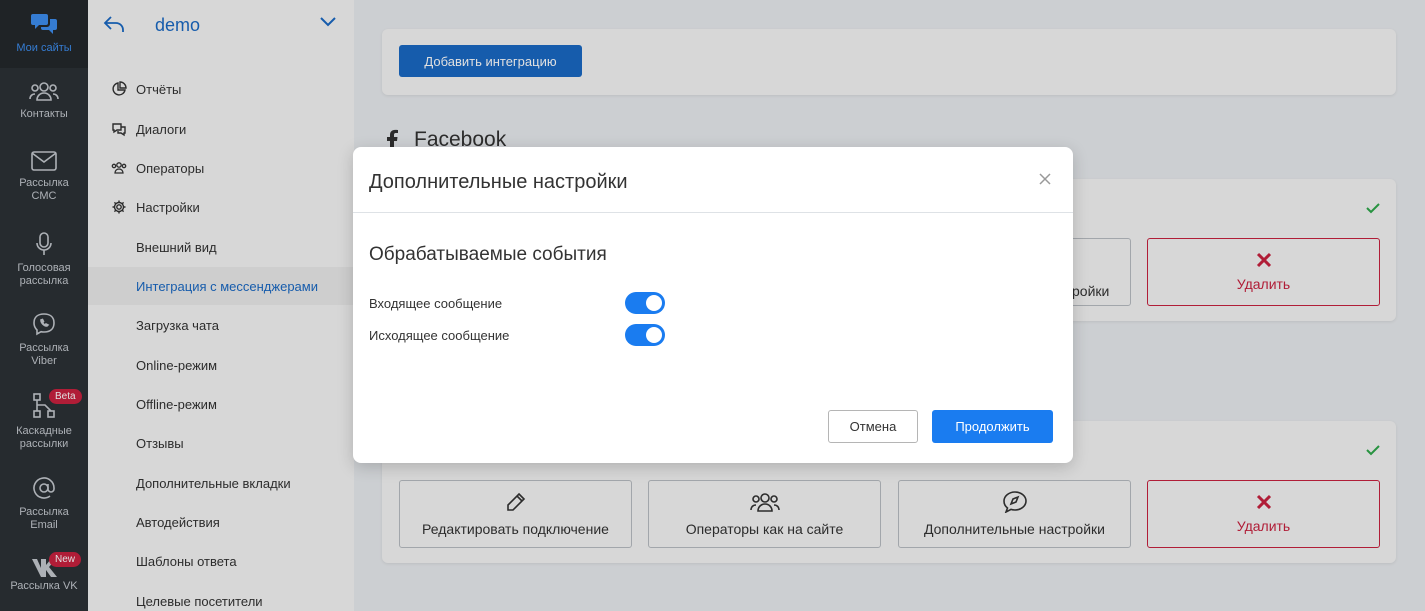  What do you see at coordinates (488, 254) in the screenshot?
I see `events-section-title: Обрабатываемые события` at bounding box center [488, 254].